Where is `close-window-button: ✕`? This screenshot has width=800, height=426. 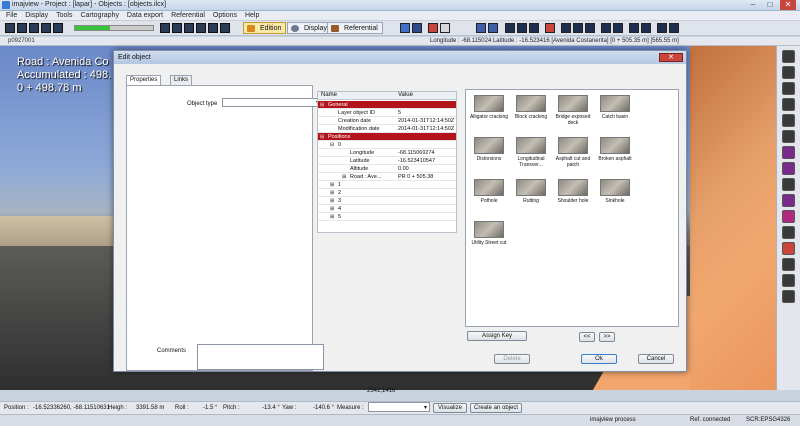
close-window-button: ✕ is located at coordinates (788, 5).